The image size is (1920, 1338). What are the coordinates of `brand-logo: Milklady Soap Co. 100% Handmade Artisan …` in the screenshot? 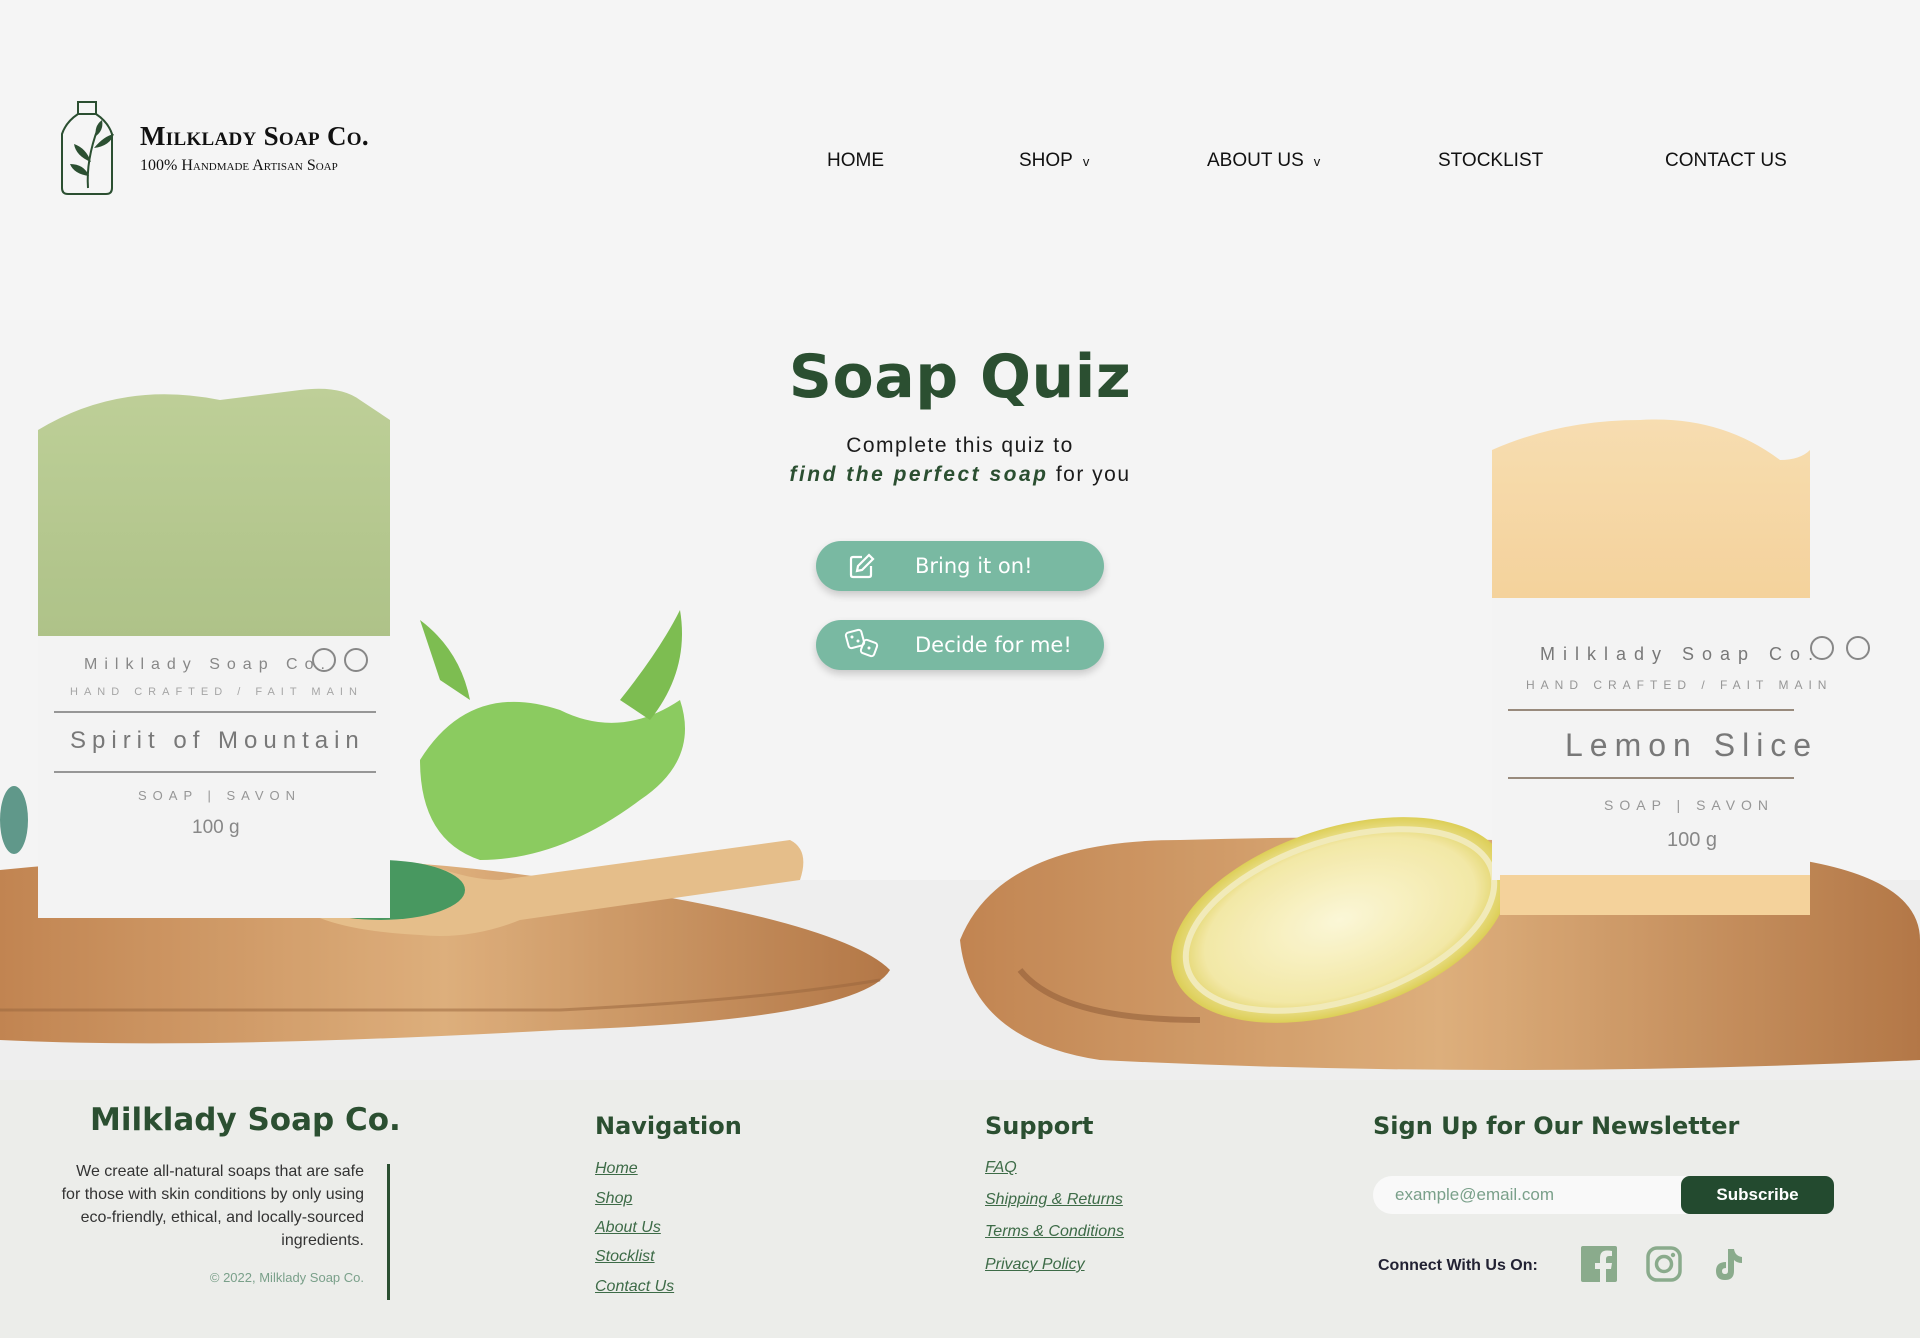 It's located at (213, 148).